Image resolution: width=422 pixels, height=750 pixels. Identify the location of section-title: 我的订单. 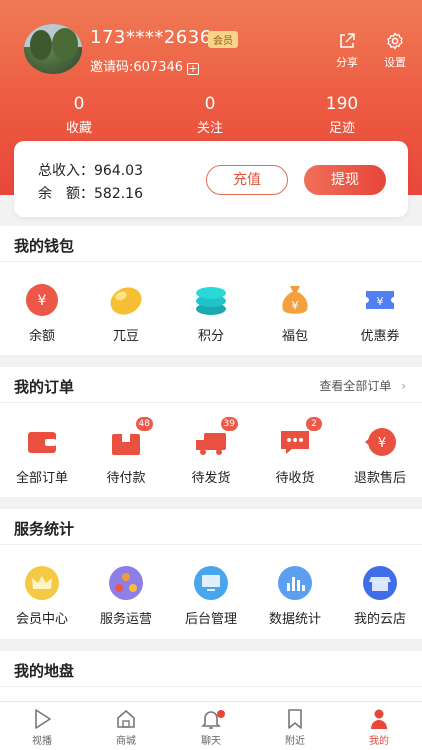
(44, 387).